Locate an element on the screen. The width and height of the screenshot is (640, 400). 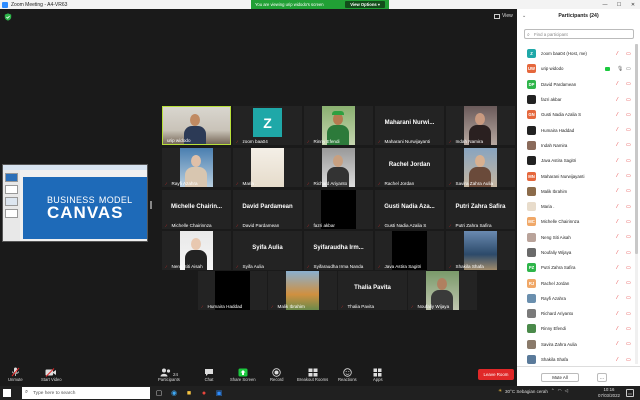
participant-row: Rinny Efendi ⁄ ▭ is located at coordinates (576, 328).